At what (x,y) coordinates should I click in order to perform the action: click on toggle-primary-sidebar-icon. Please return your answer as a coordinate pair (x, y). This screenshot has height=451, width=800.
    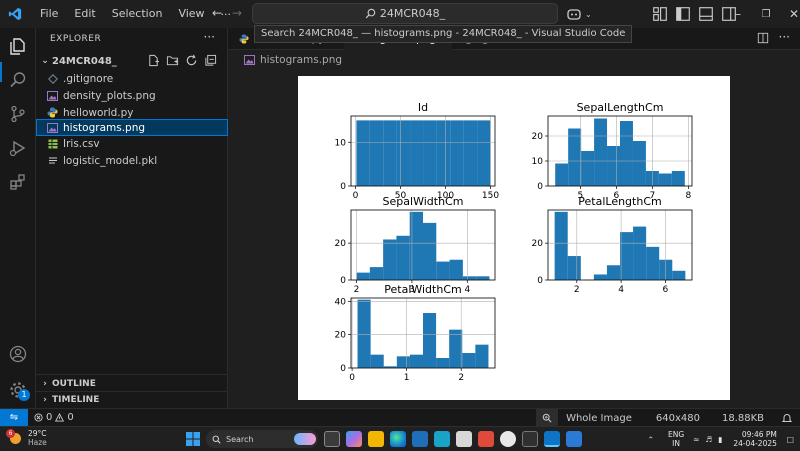
    Looking at the image, I should click on (683, 14).